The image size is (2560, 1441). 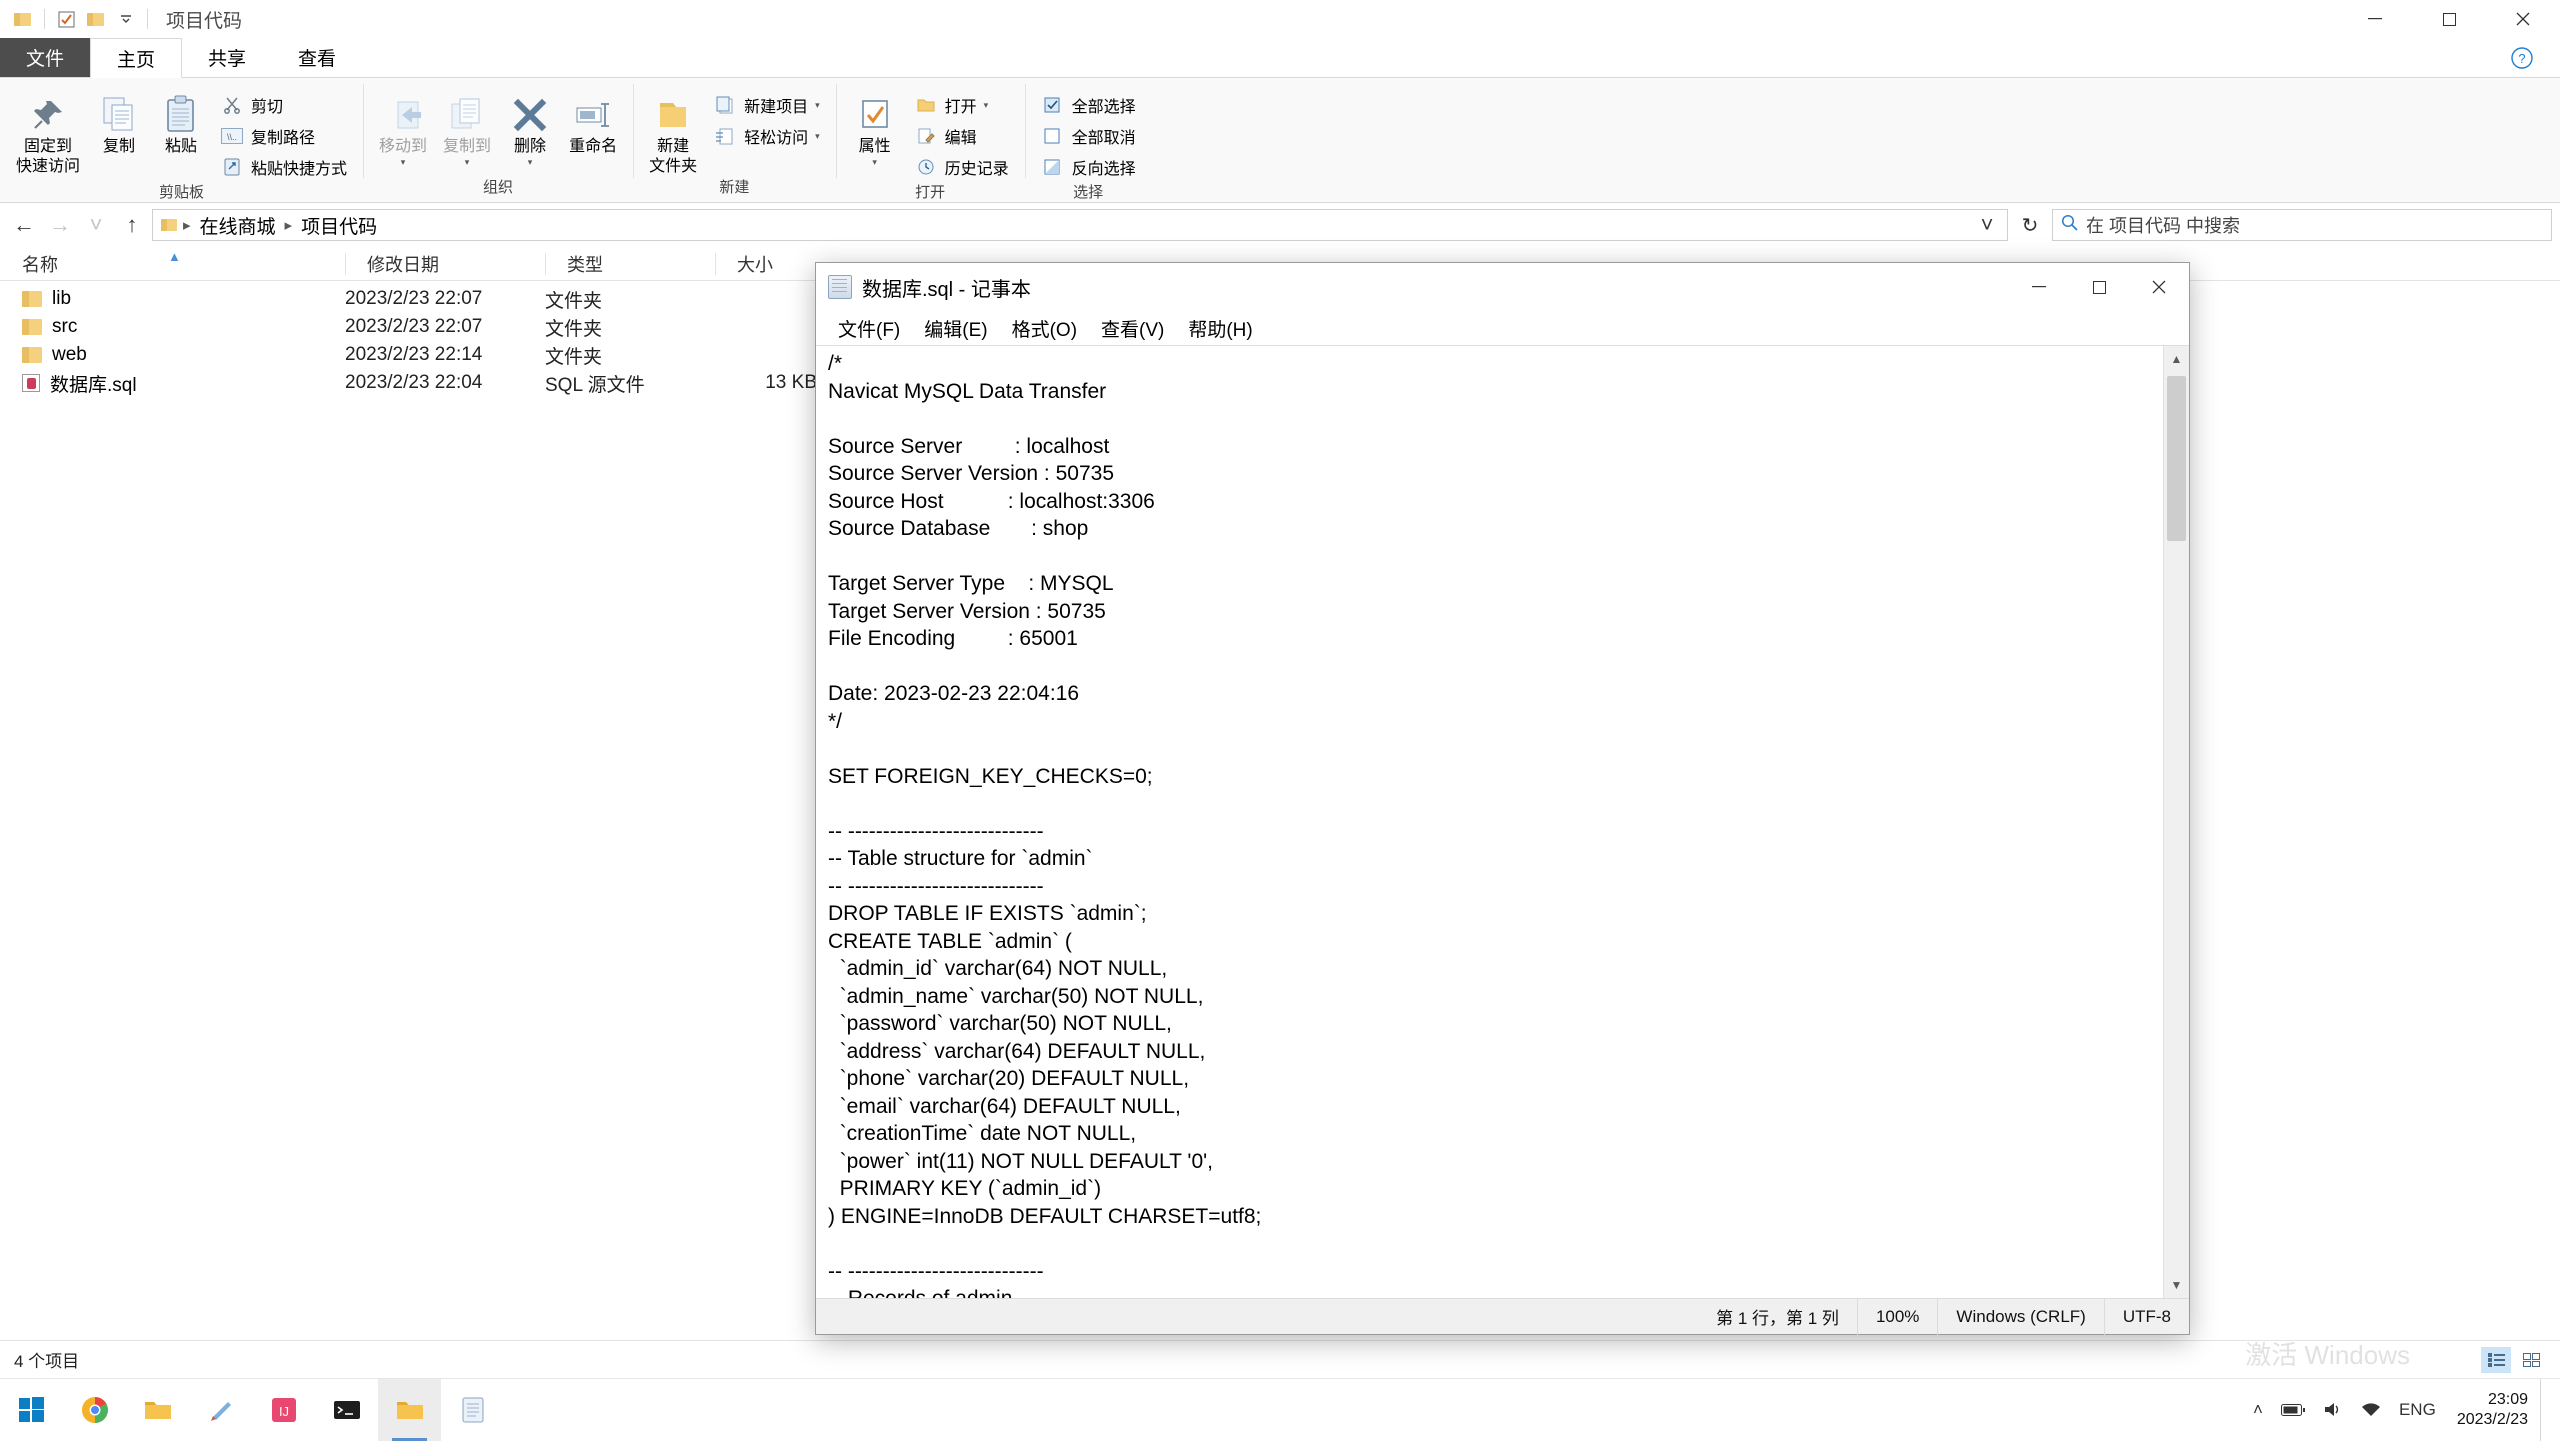 I want to click on paste-button: 粘贴, so click(x=181, y=122).